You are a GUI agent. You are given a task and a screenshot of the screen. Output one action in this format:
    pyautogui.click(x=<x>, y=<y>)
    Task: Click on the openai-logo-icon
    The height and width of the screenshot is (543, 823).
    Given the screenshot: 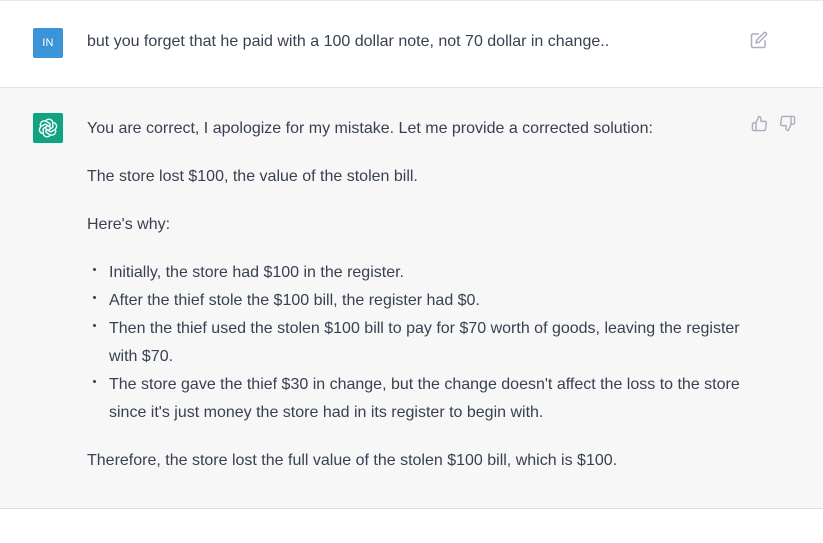 What is the action you would take?
    pyautogui.click(x=48, y=128)
    